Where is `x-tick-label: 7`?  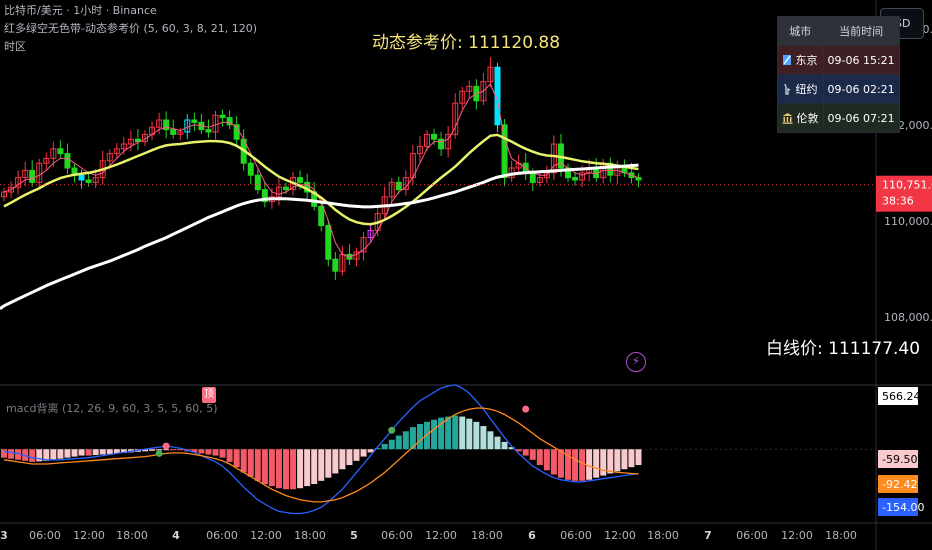 x-tick-label: 7 is located at coordinates (708, 535).